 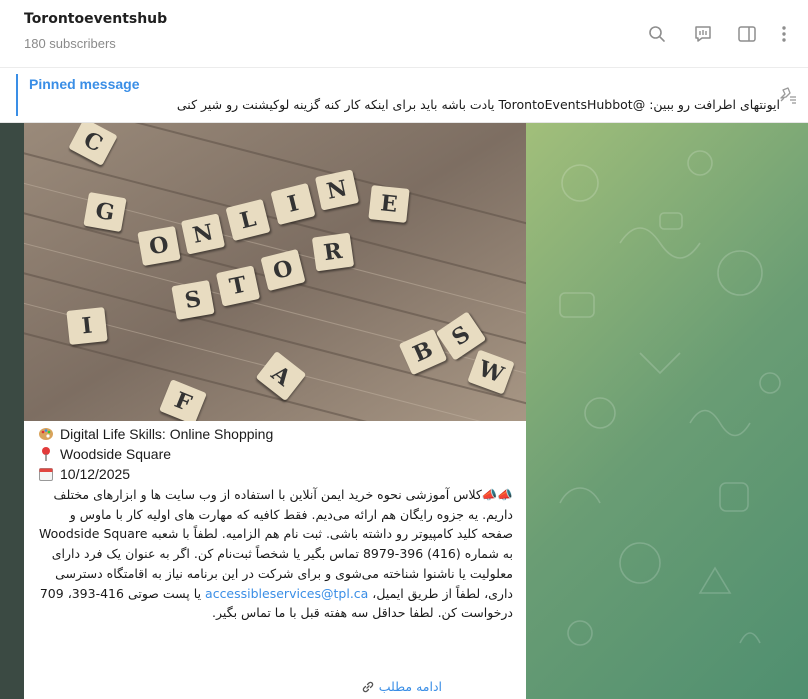 I want to click on subscriber-count: 180 subscribers, so click(x=70, y=43).